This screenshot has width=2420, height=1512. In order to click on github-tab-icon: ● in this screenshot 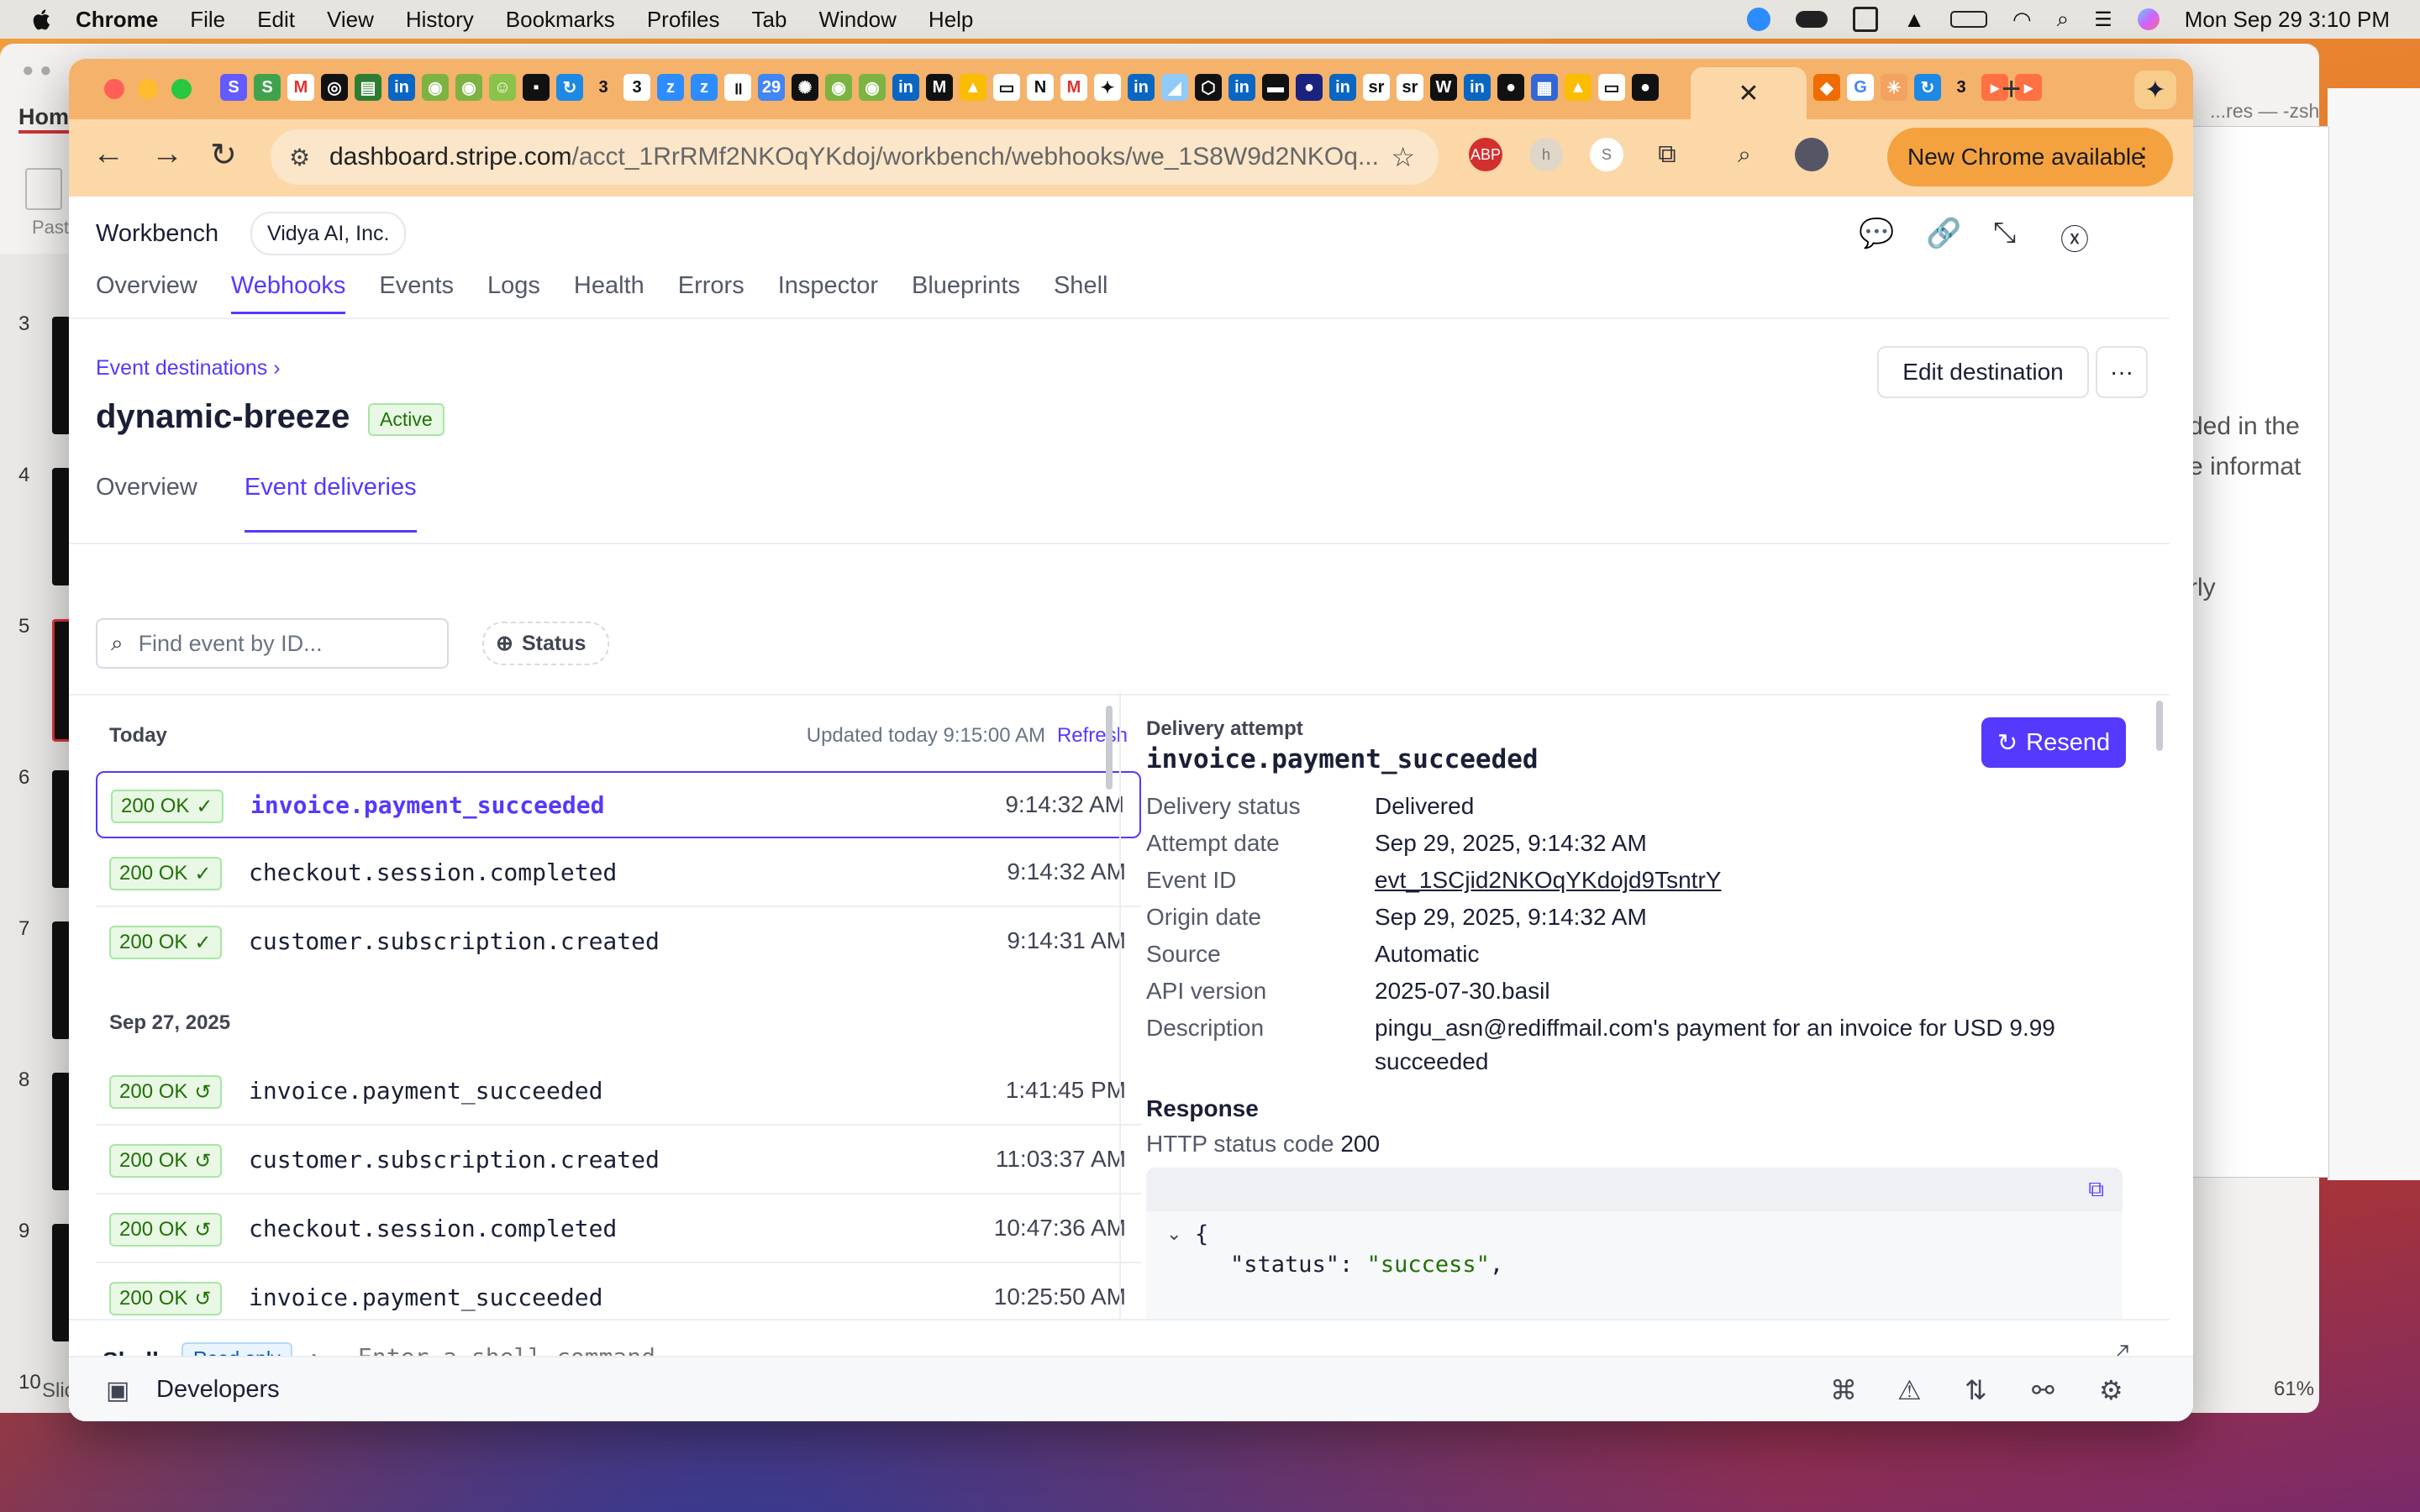, I will do `click(1510, 87)`.